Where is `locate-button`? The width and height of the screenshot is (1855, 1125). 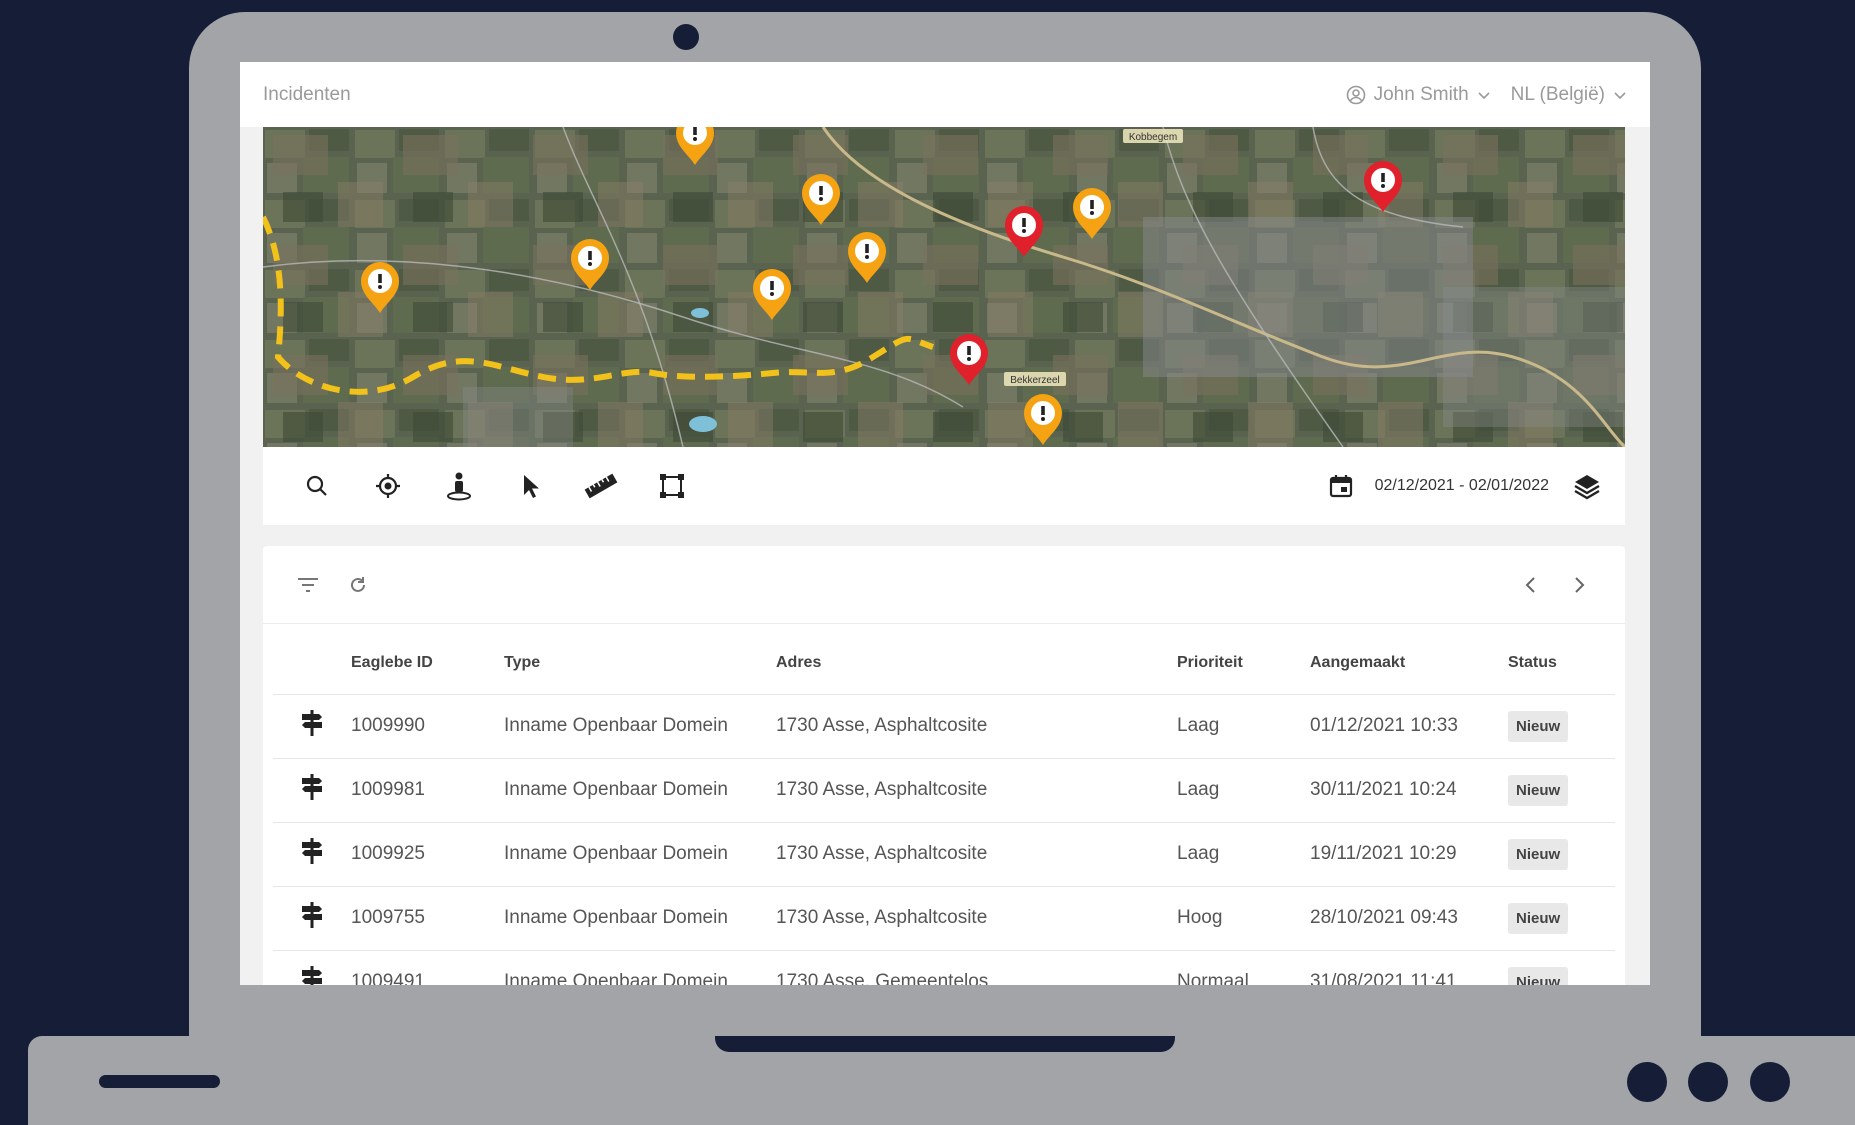
locate-button is located at coordinates (387, 486).